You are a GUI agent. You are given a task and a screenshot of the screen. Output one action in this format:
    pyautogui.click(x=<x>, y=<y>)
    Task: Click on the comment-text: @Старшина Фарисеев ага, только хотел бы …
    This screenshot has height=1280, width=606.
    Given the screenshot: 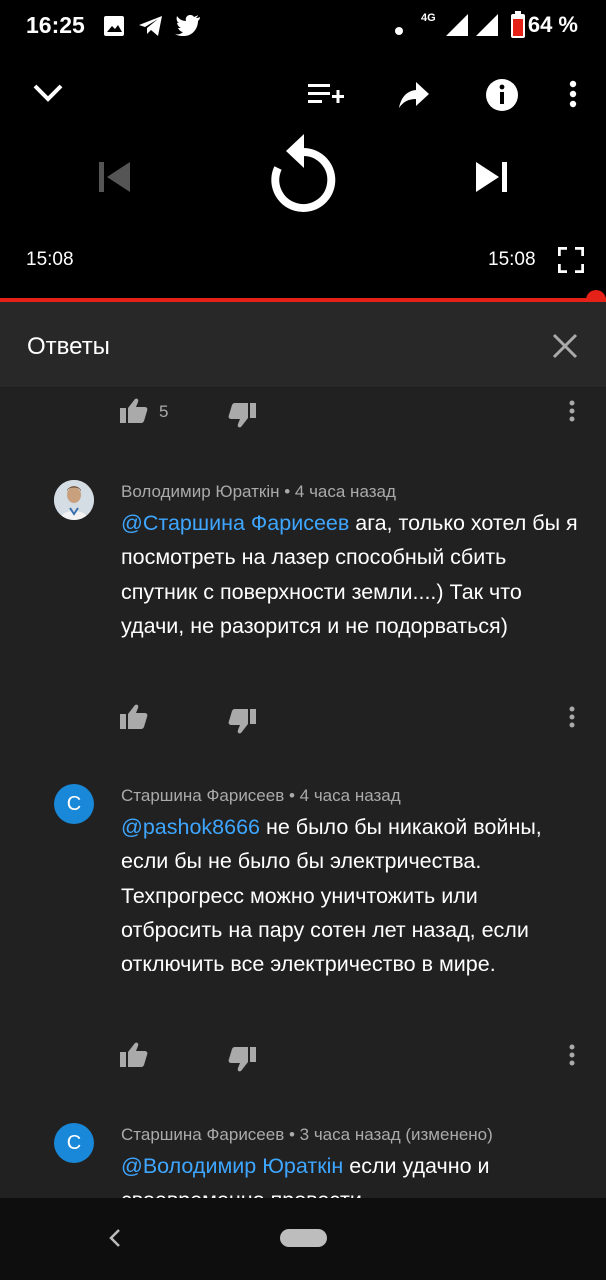 What is the action you would take?
    pyautogui.click(x=351, y=574)
    